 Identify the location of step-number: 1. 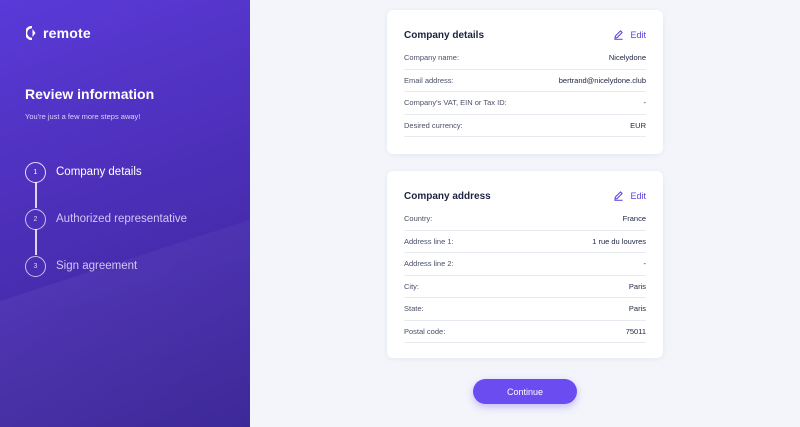
(35, 172).